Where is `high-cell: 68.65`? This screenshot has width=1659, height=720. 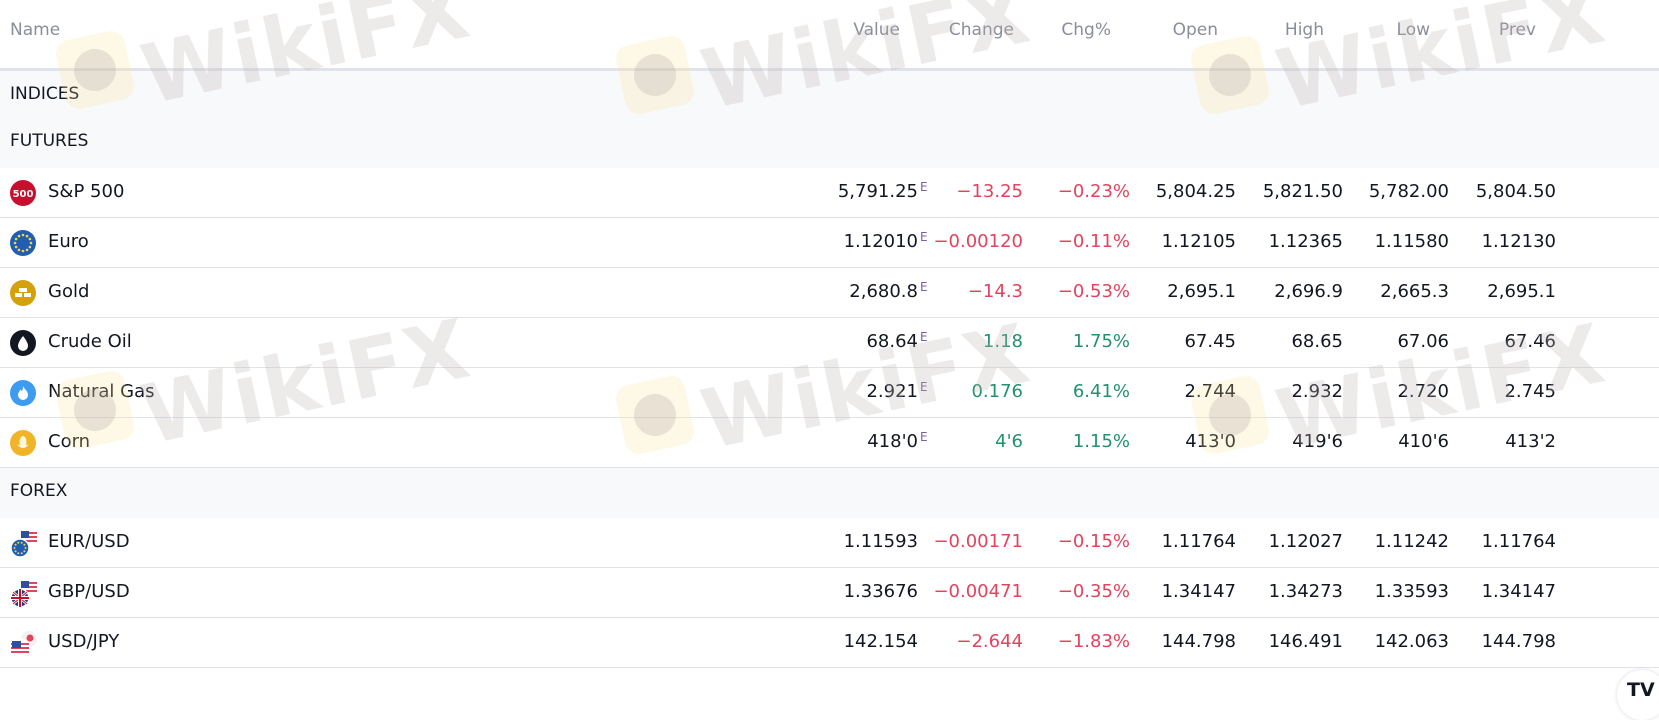
high-cell: 68.65 is located at coordinates (1317, 341).